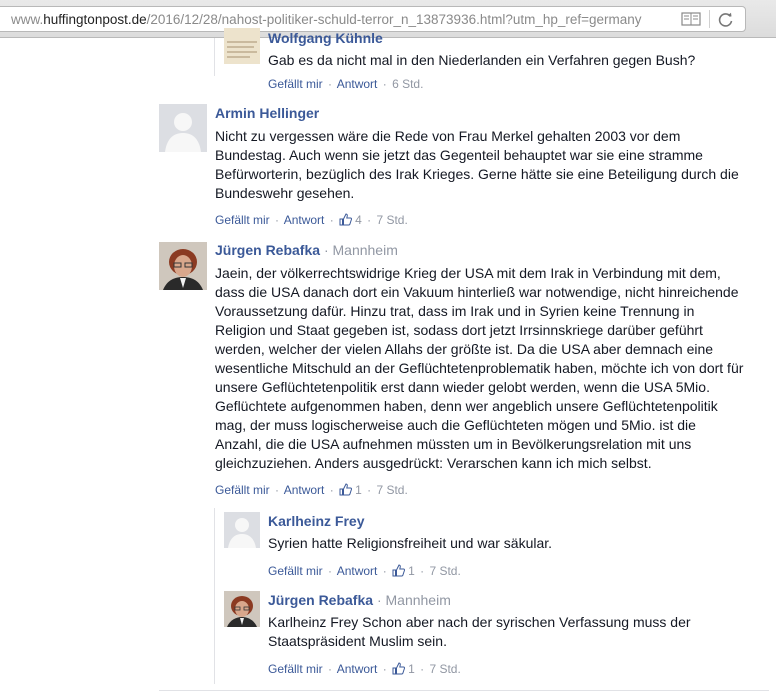 This screenshot has width=776, height=699. Describe the element at coordinates (325, 38) in the screenshot. I see `comment-author: Wolfgang Kühnle` at that location.